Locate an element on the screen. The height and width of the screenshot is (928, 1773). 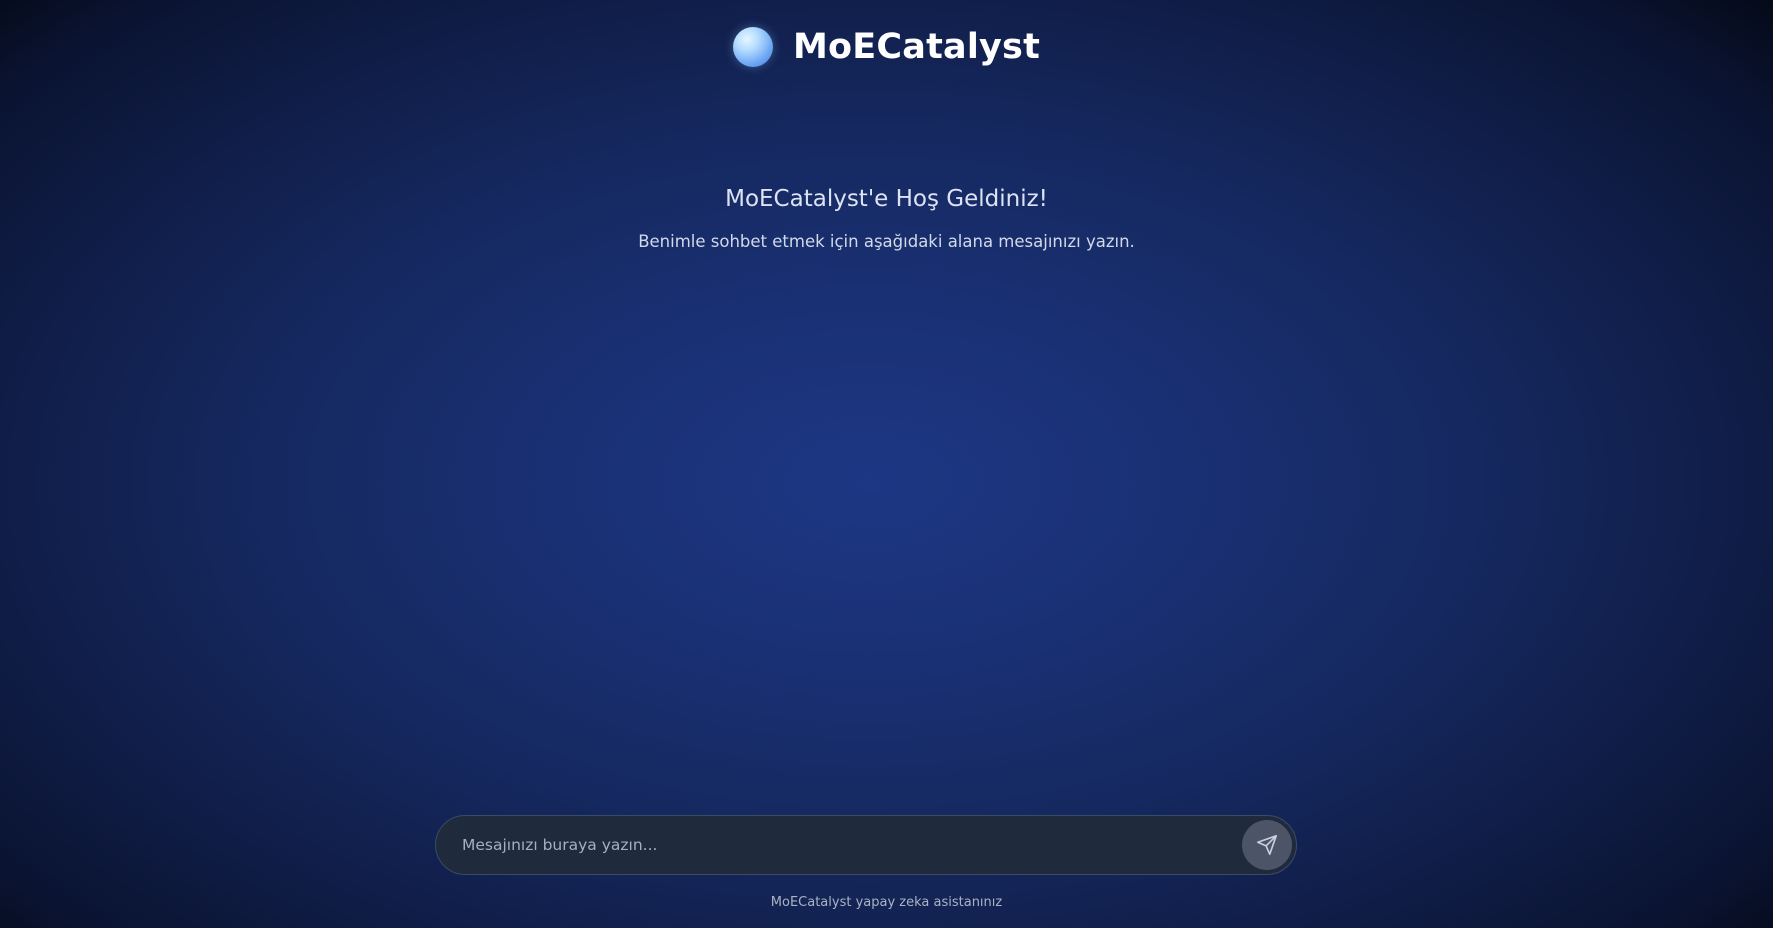
message-input is located at coordinates (846, 845).